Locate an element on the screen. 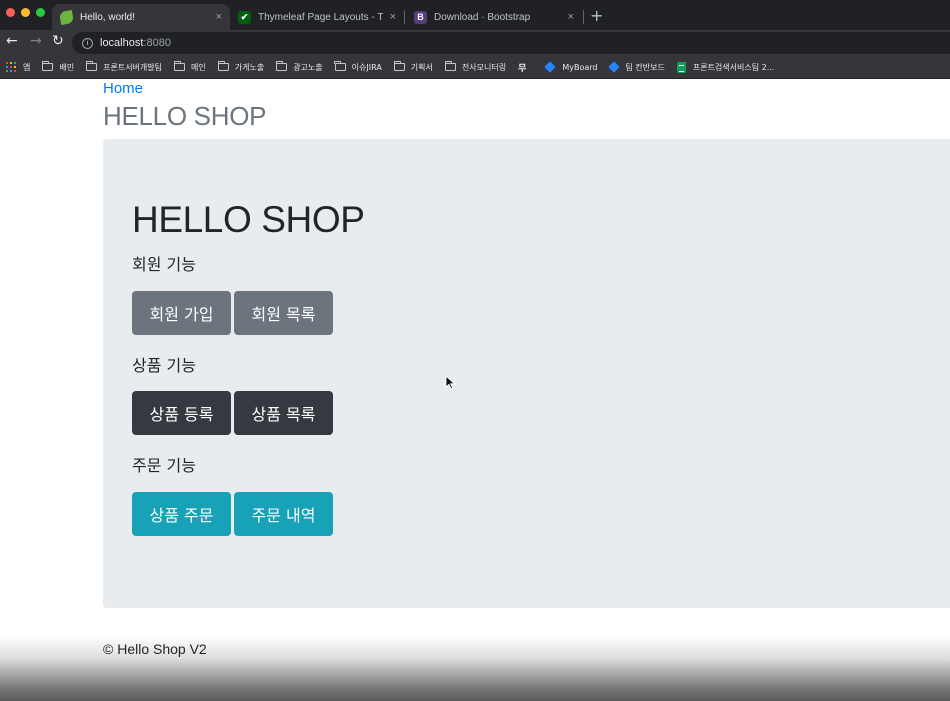  member-list-button: 회원 목록 is located at coordinates (283, 313).